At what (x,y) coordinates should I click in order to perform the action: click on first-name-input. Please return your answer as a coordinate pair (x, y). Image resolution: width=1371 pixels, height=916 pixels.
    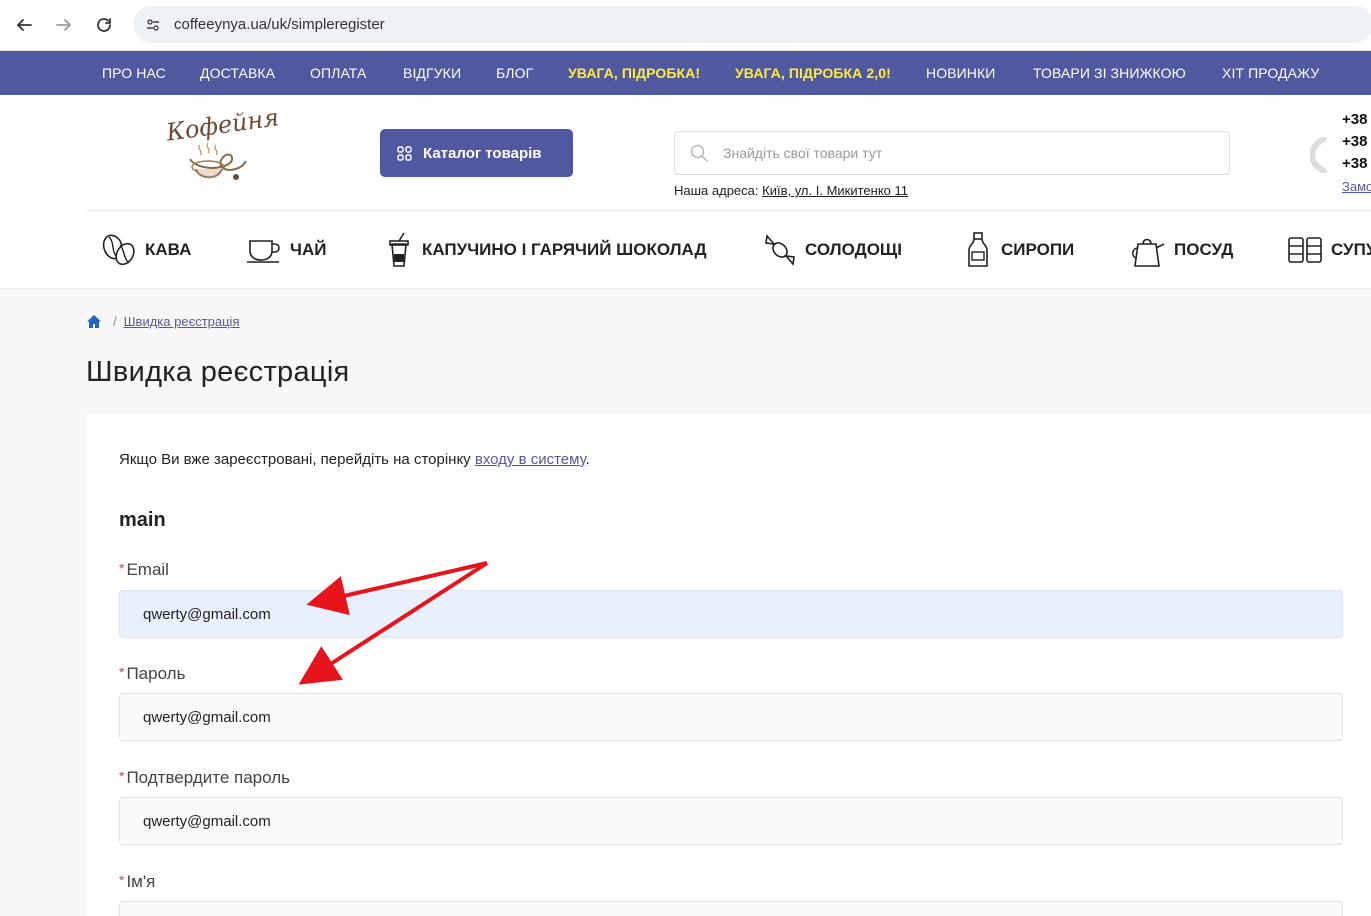
    Looking at the image, I should click on (731, 909).